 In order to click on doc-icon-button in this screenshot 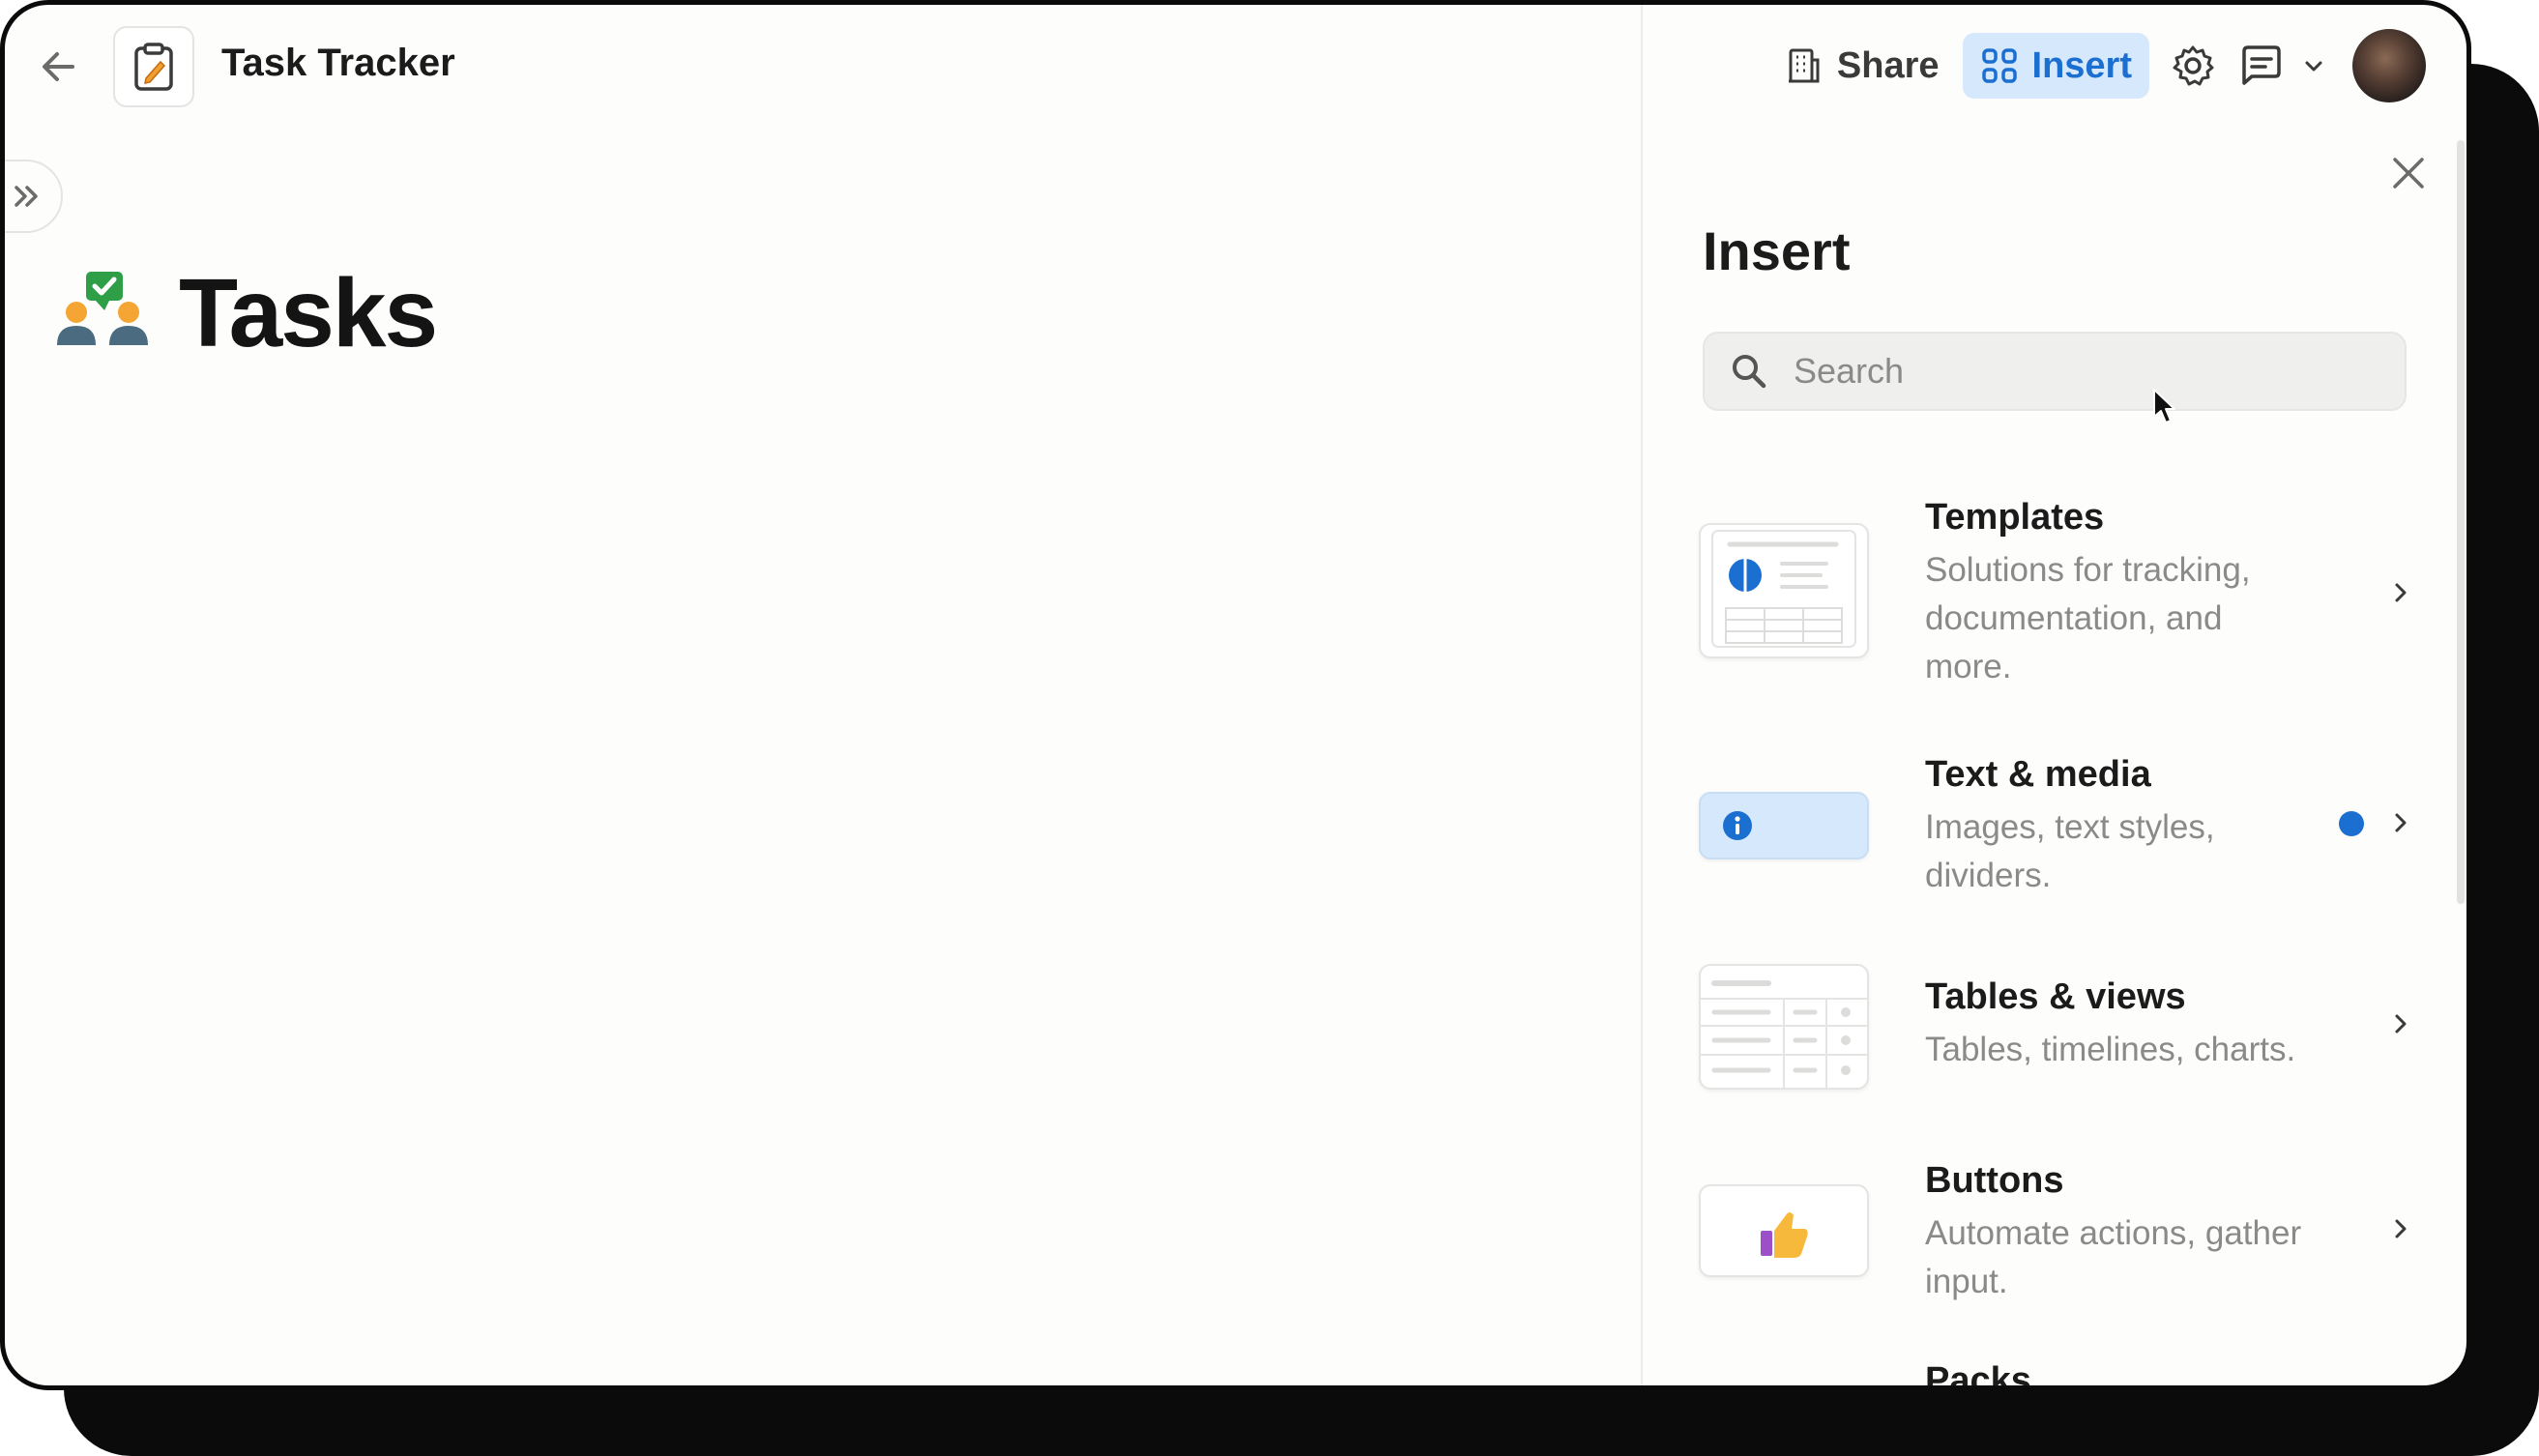, I will do `click(153, 67)`.